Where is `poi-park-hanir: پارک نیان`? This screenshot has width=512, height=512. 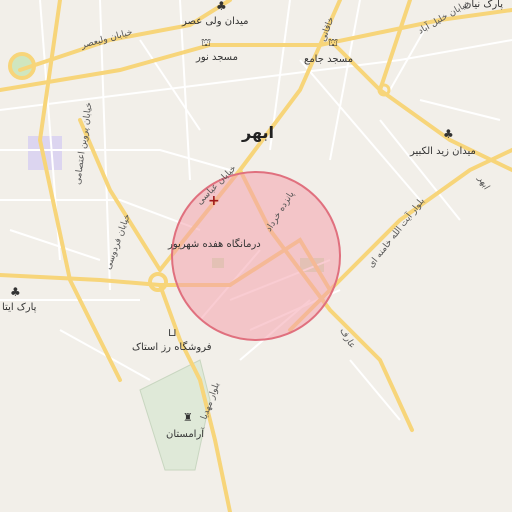
poi-park-hanir: پارک نیان is located at coordinates (483, 5).